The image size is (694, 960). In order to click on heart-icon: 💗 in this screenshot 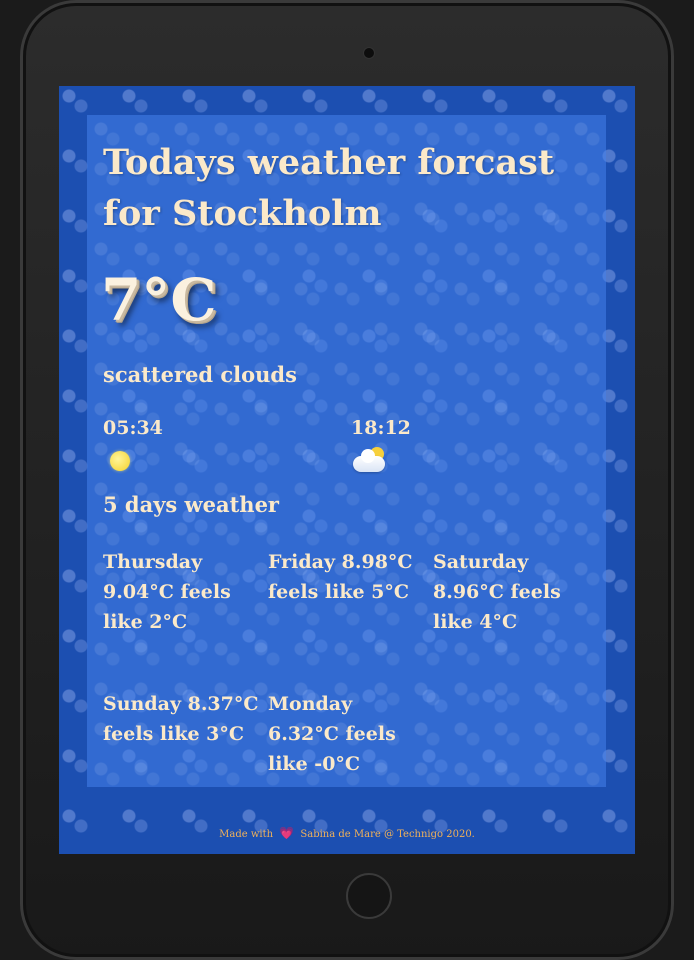, I will do `click(287, 833)`.